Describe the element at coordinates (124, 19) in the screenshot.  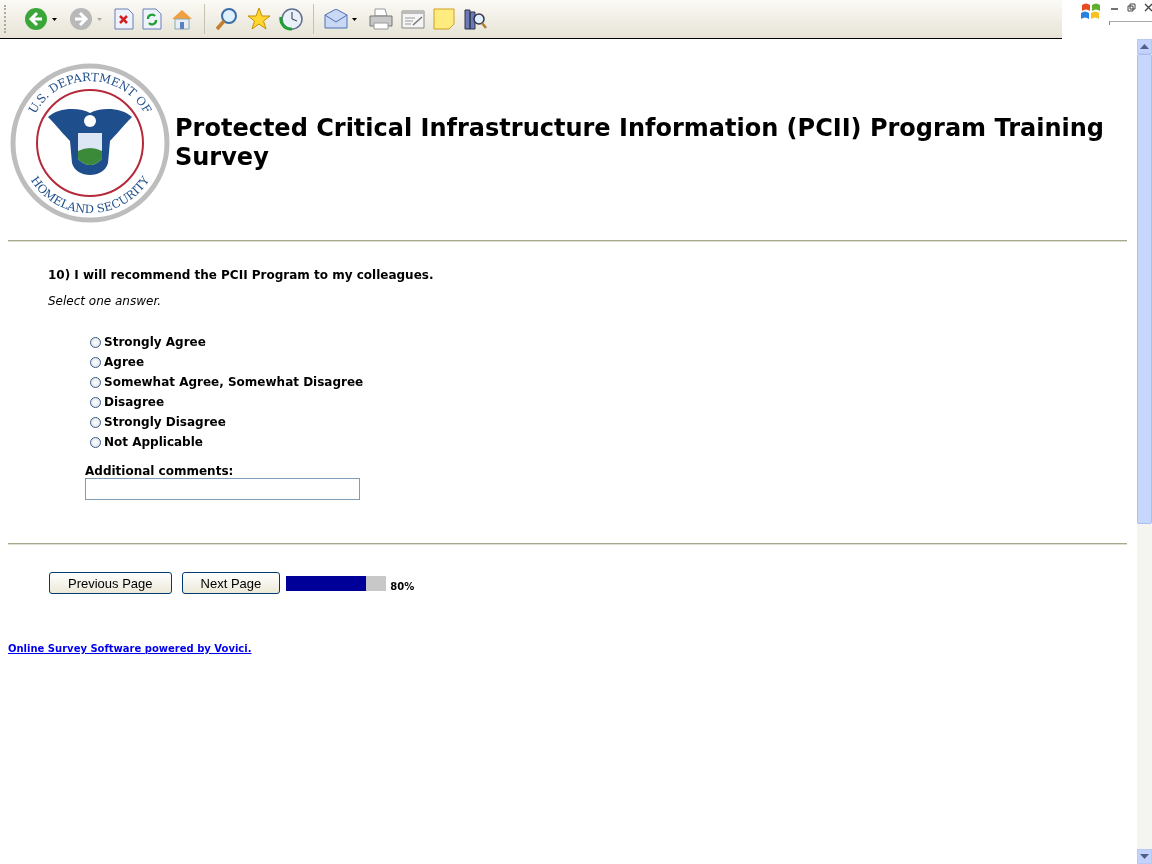
I see `stop-icon` at that location.